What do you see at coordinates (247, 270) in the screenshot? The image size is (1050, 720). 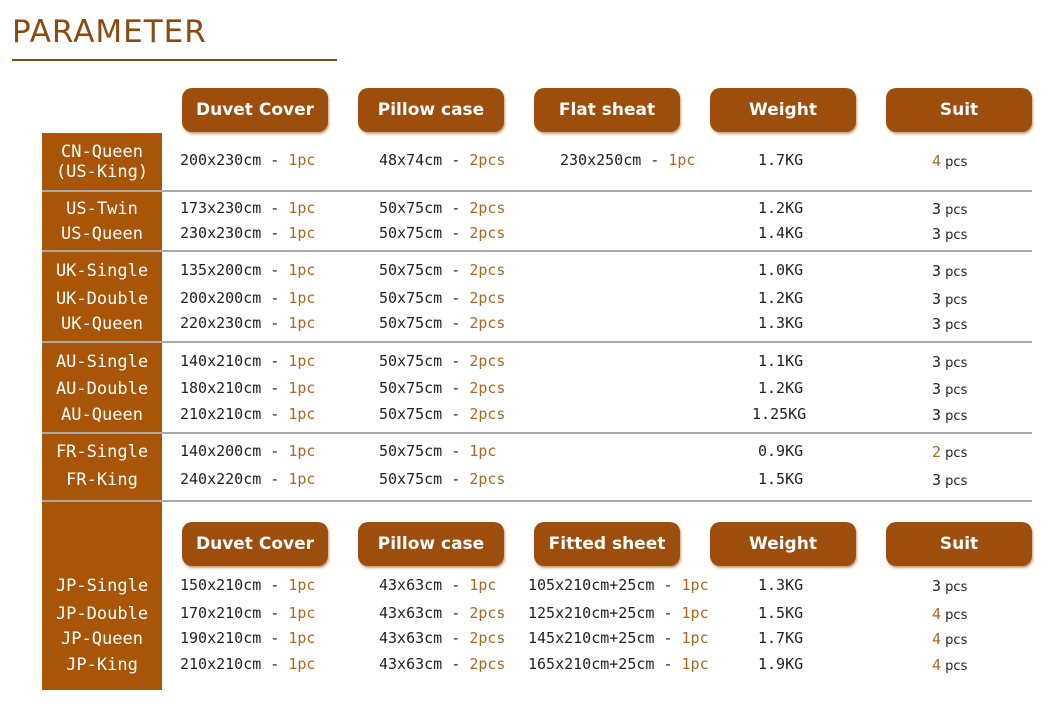 I see `duvet-cell: 135x200cm - 1pc` at bounding box center [247, 270].